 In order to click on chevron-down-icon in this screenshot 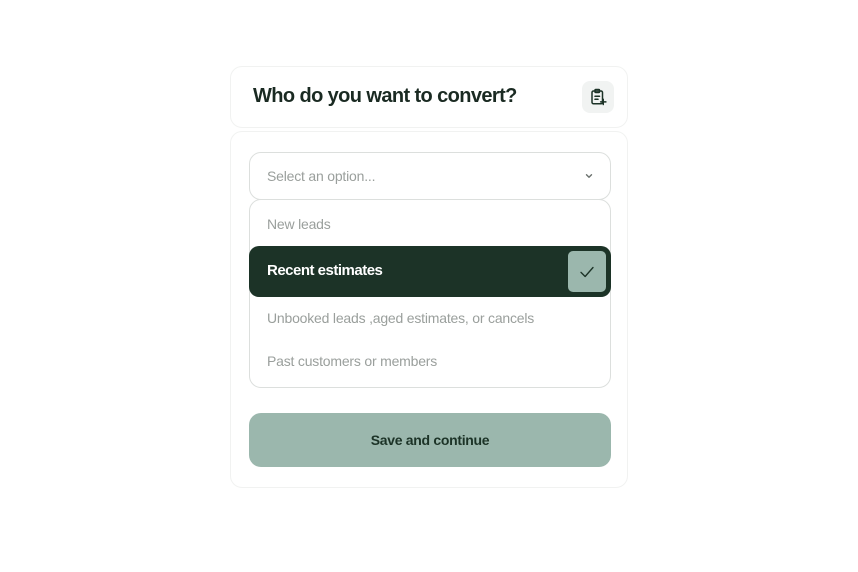, I will do `click(589, 176)`.